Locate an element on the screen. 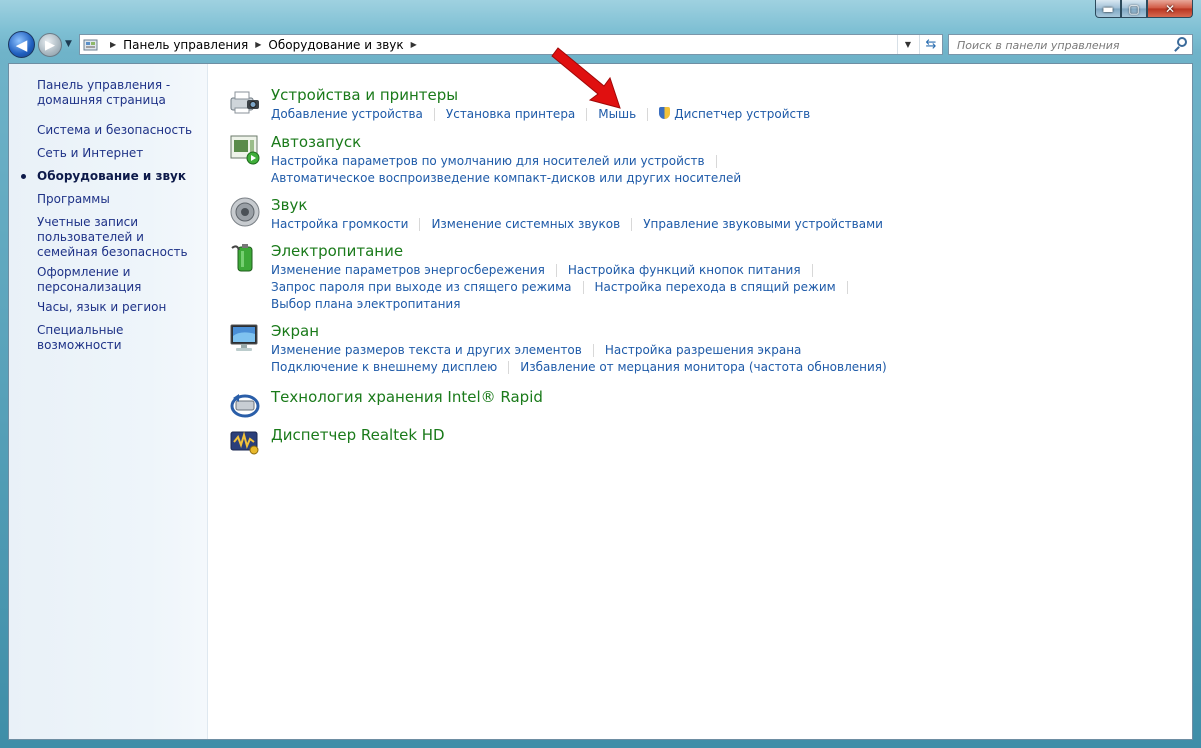  realtek-audio-icon is located at coordinates (245, 442).